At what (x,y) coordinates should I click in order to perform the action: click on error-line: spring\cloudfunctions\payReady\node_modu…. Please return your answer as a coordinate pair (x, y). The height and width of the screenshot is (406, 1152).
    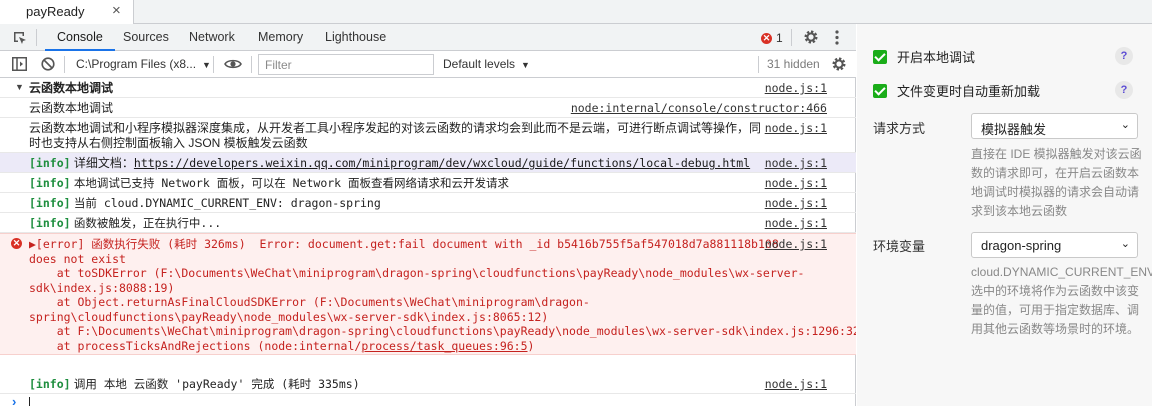
    Looking at the image, I should click on (289, 316).